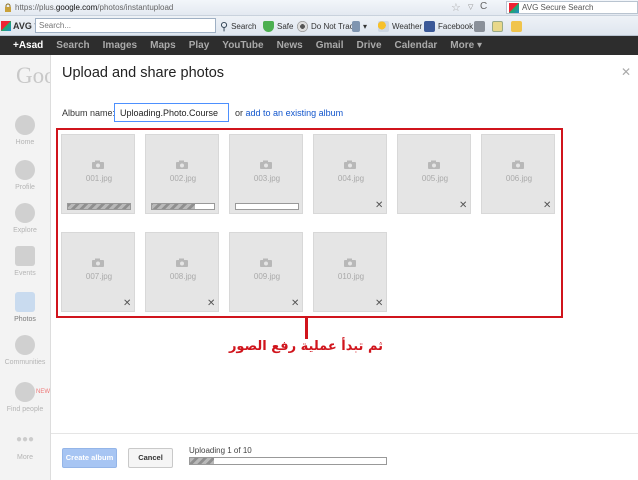  I want to click on photo-tile: 002.jpg, so click(182, 174).